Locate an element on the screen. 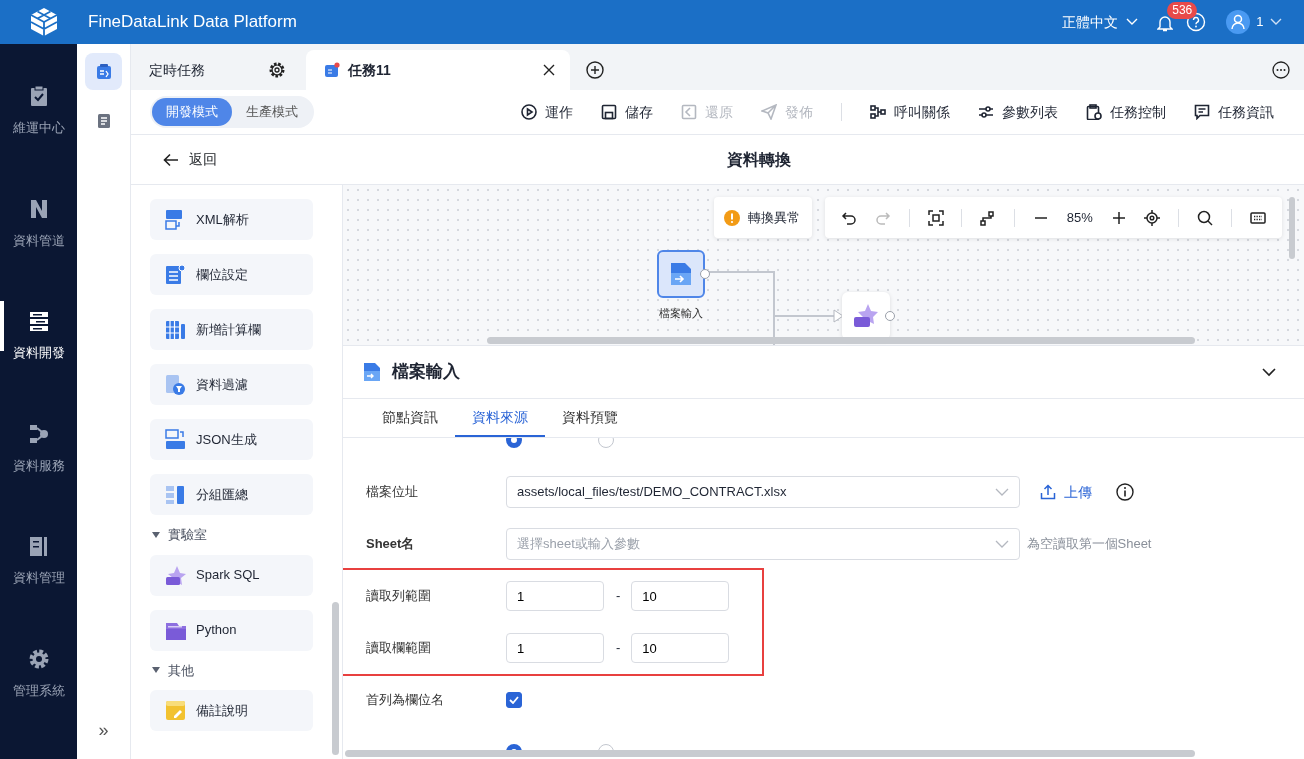  rail-item is located at coordinates (103, 71).